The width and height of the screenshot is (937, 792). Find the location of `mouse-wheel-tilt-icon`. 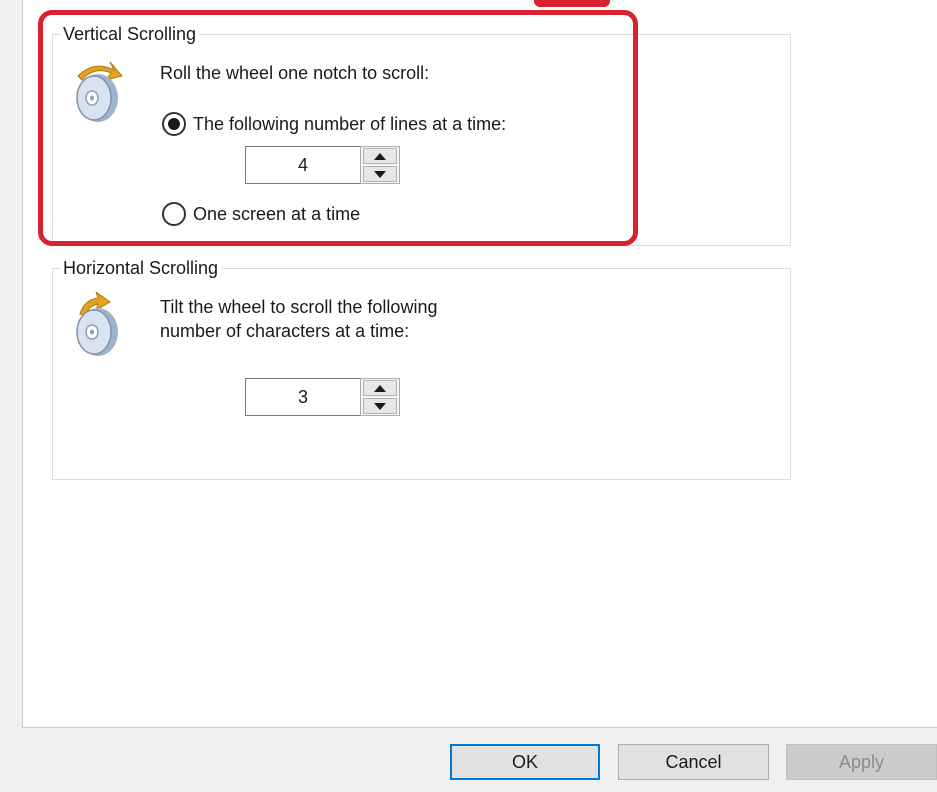

mouse-wheel-tilt-icon is located at coordinates (97, 324).